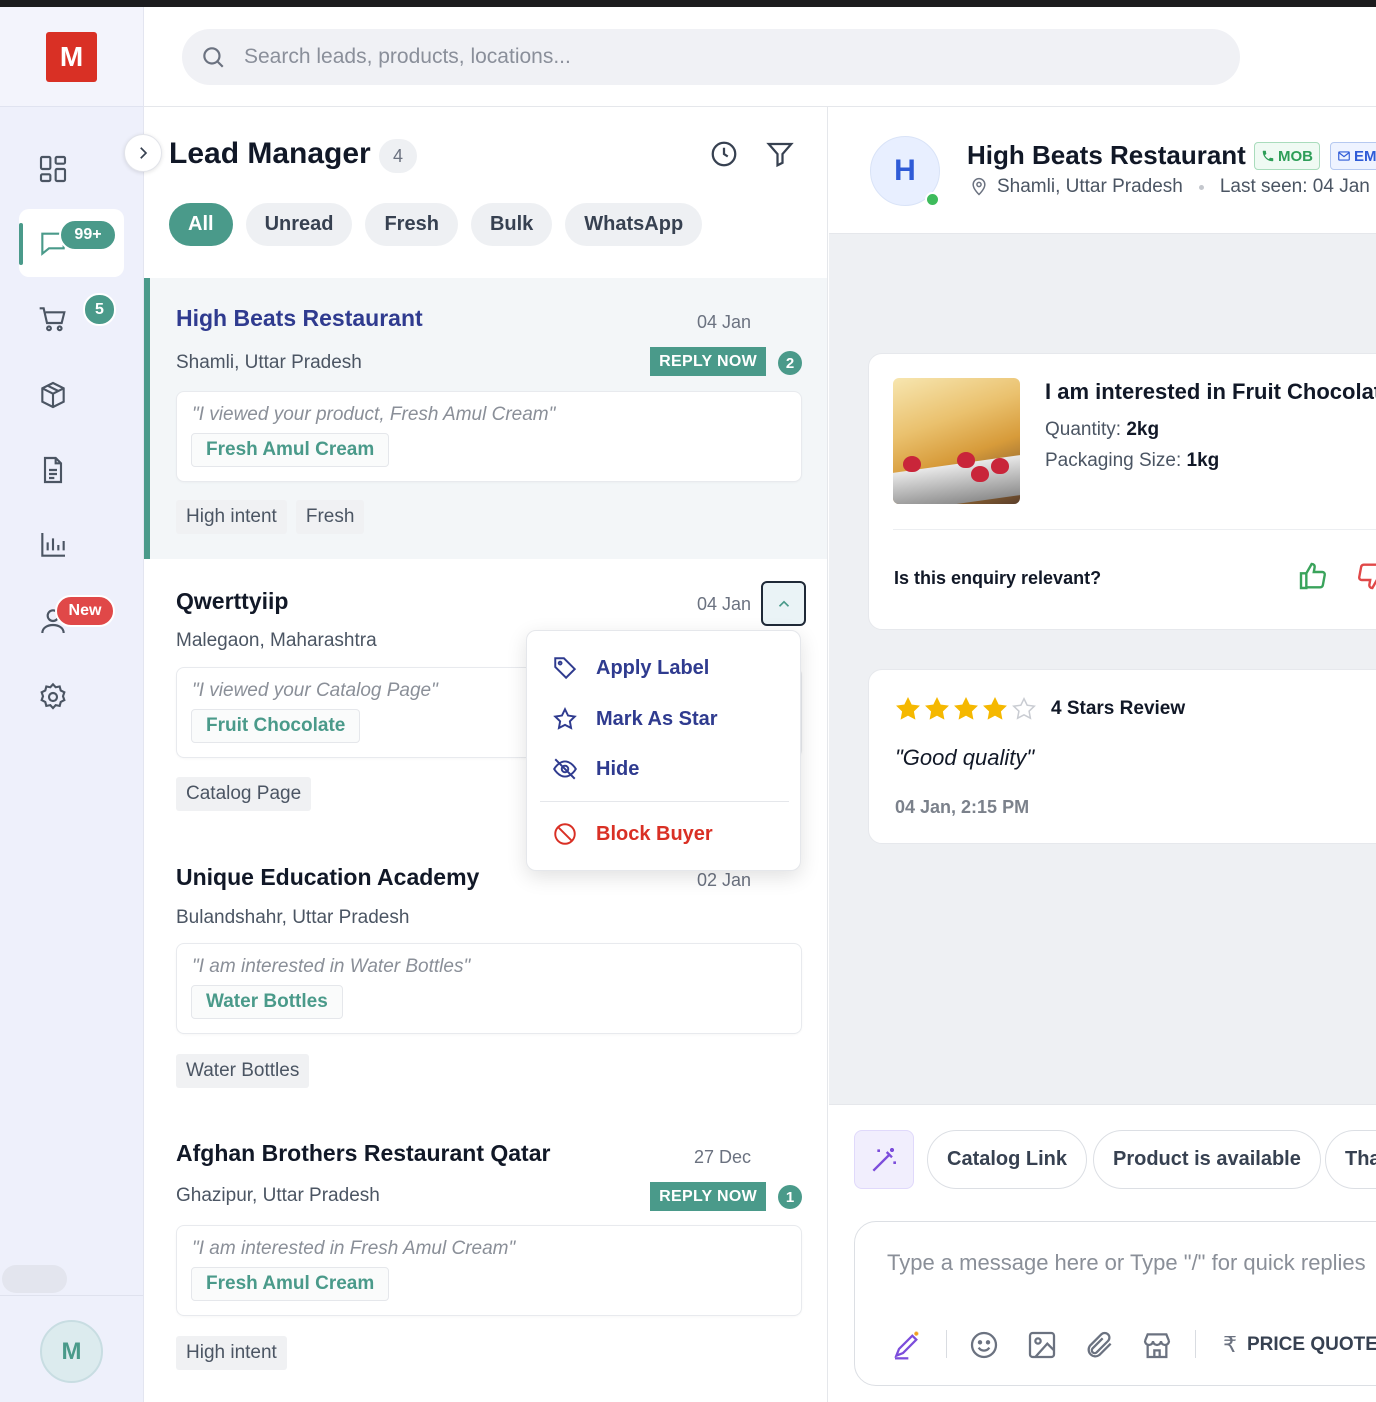  I want to click on lead-labels: High intent Fresh, so click(270, 517).